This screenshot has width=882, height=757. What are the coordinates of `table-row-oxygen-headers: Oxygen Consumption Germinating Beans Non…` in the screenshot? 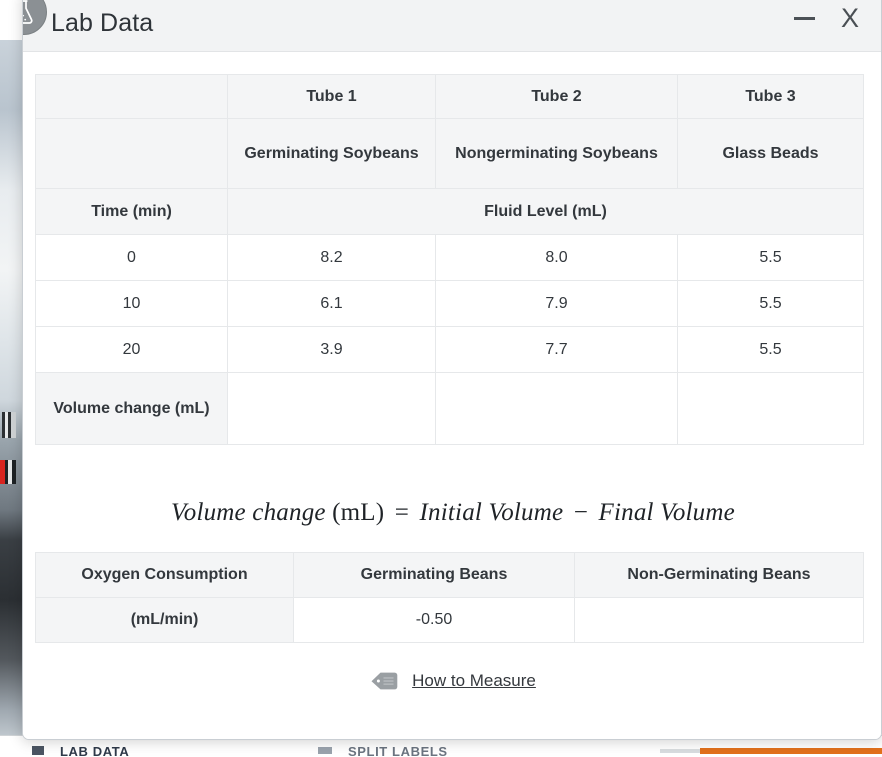 It's located at (449, 575).